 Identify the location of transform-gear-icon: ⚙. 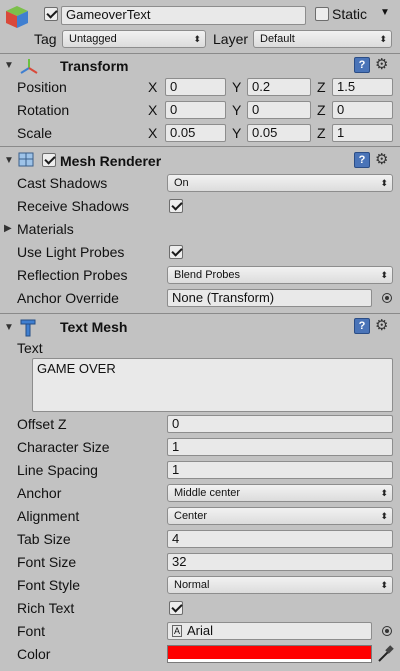
(381, 65).